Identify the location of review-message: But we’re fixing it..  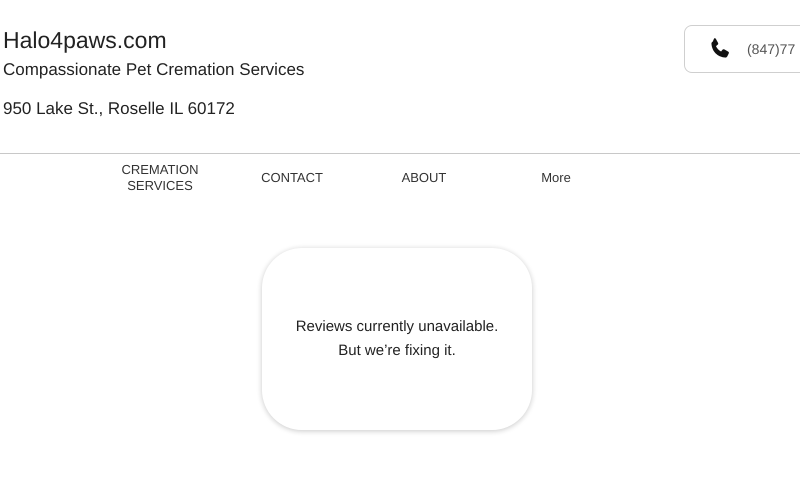
(397, 351).